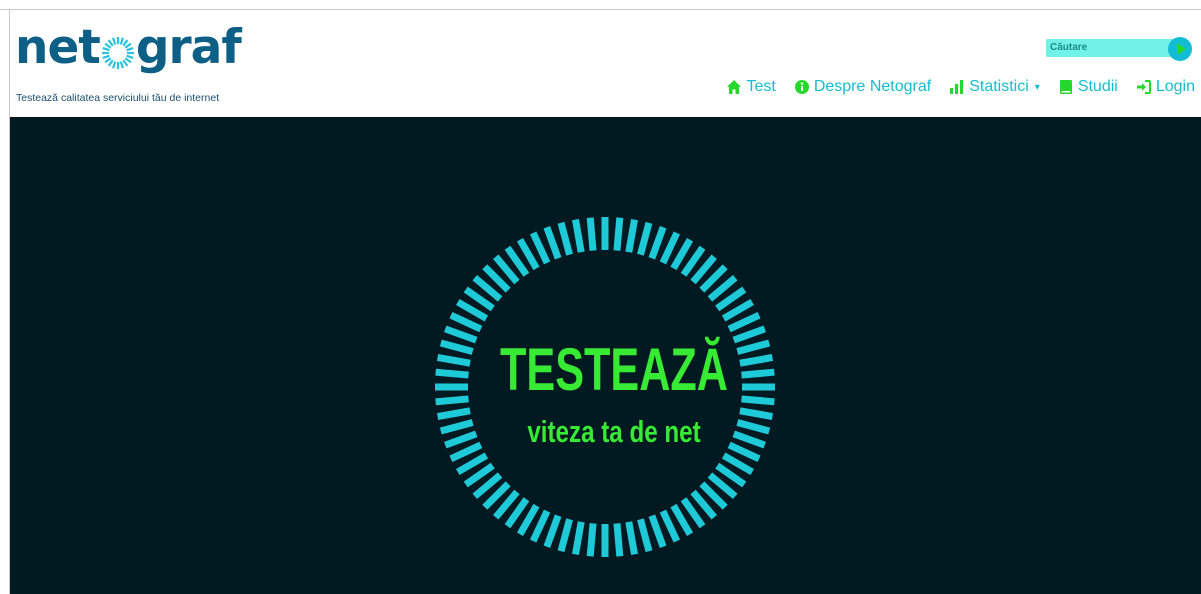 This screenshot has height=594, width=1201. What do you see at coordinates (999, 86) in the screenshot?
I see `nav-label-stats: Statistici` at bounding box center [999, 86].